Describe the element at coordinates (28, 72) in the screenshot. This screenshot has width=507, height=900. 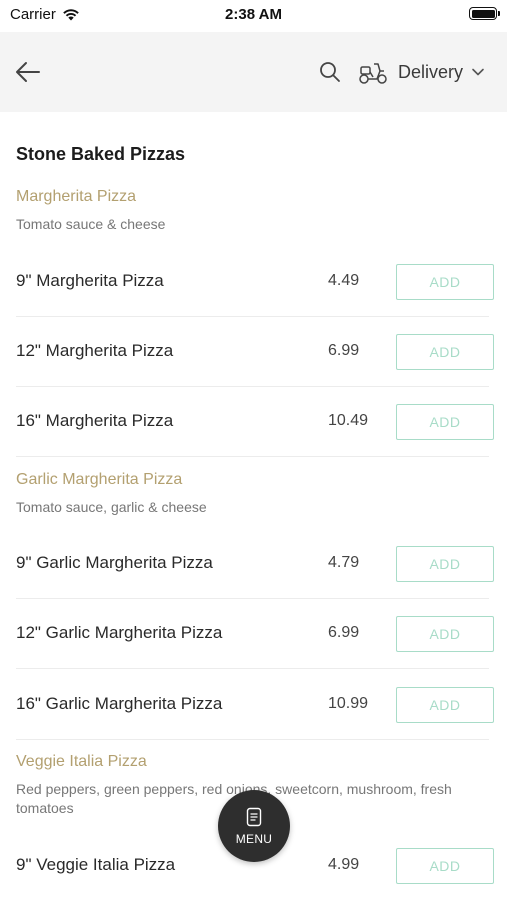
I see `back-arrow-icon` at that location.